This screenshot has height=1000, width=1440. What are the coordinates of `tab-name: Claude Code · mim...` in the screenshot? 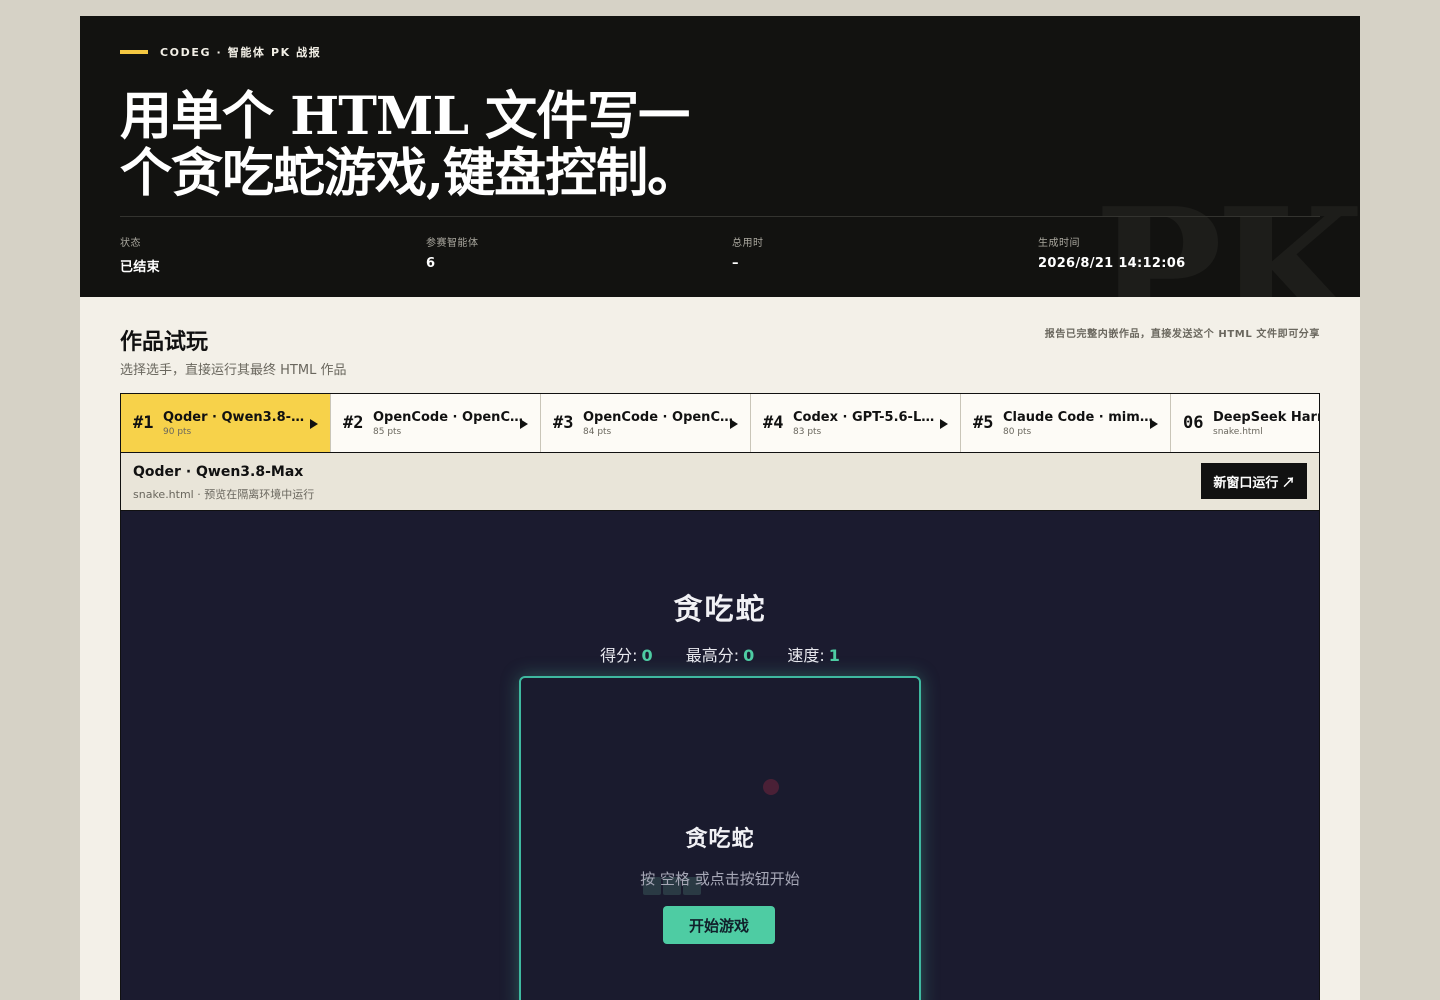 It's located at (1078, 417).